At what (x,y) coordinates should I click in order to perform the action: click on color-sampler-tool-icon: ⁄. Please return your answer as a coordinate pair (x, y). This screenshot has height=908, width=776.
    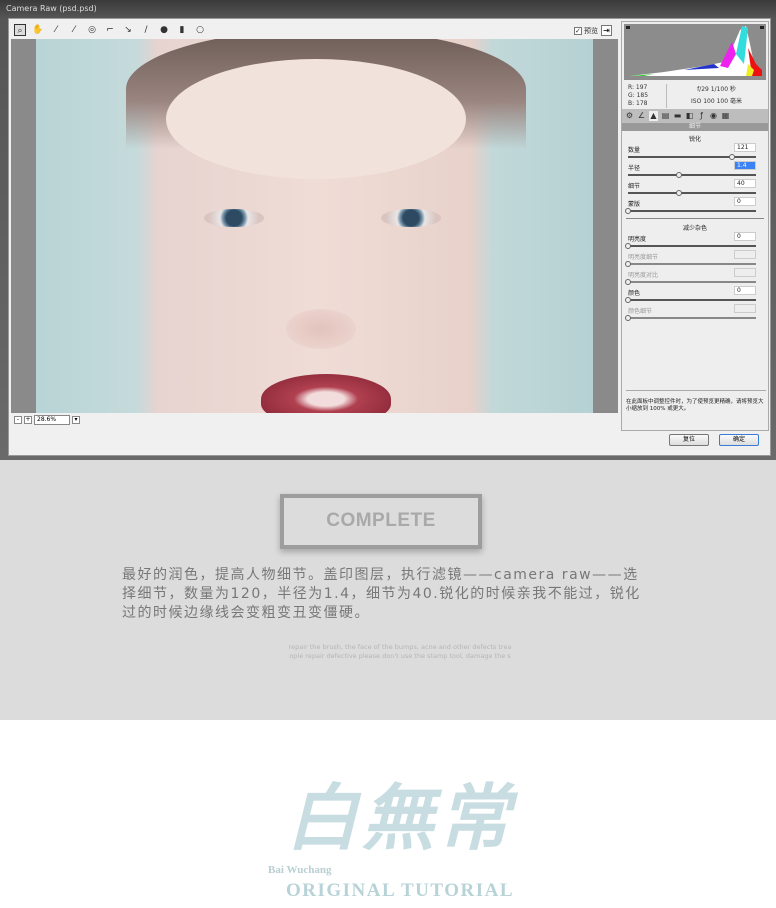
    Looking at the image, I should click on (74, 30).